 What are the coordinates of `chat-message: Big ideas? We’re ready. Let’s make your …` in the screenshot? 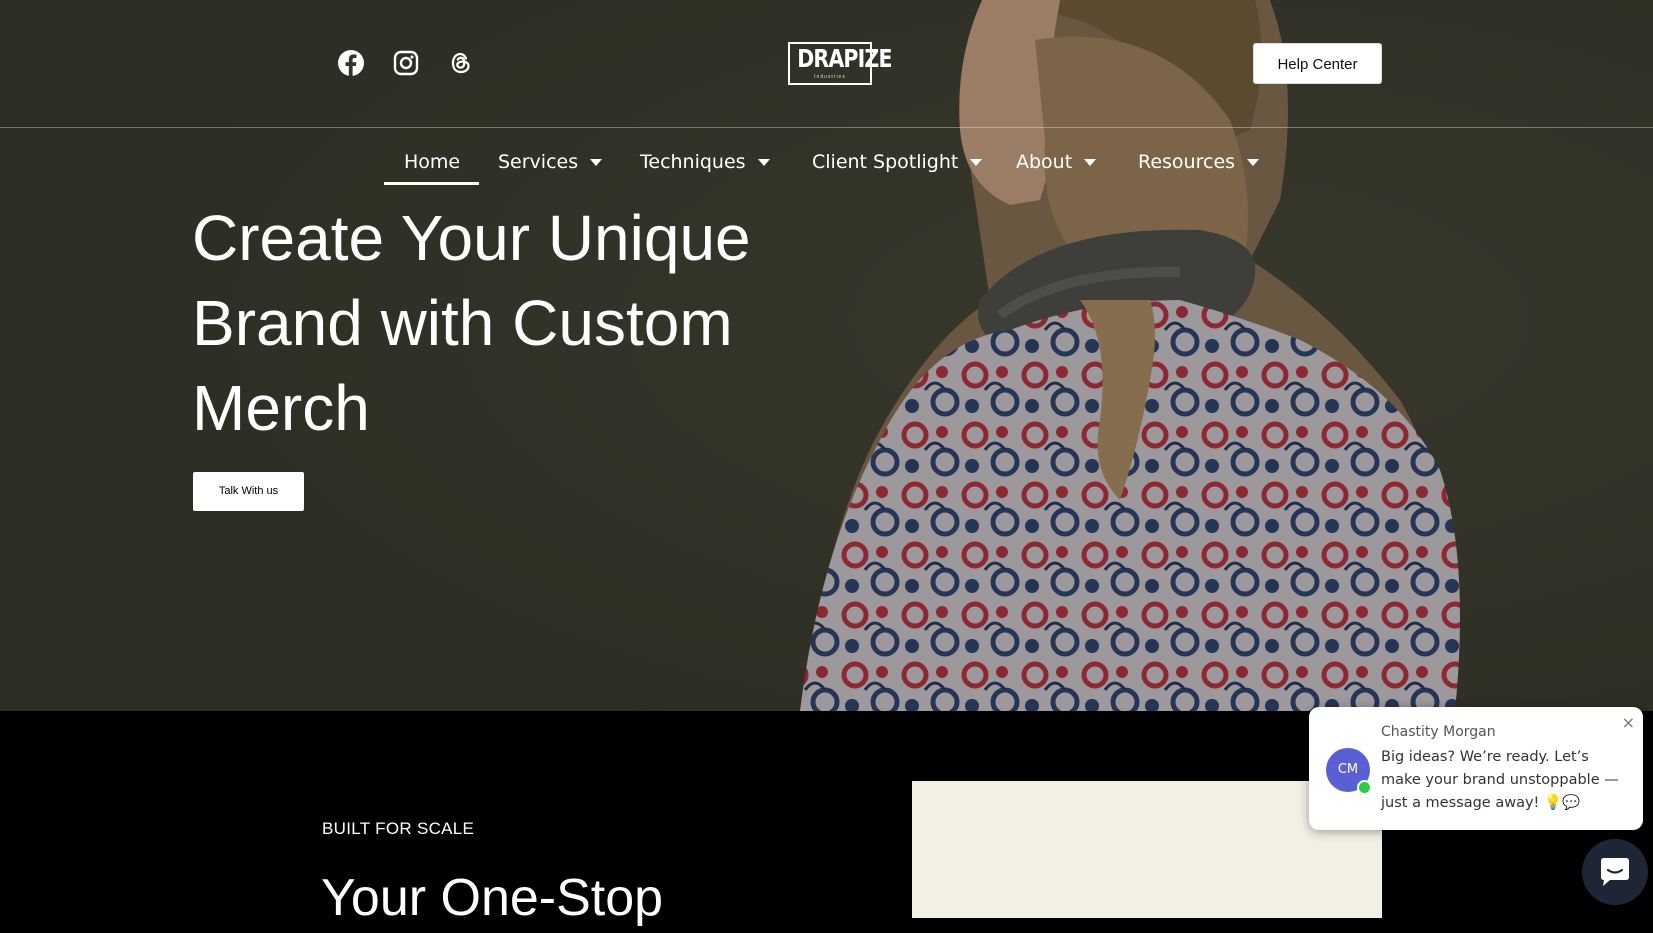 It's located at (1500, 780).